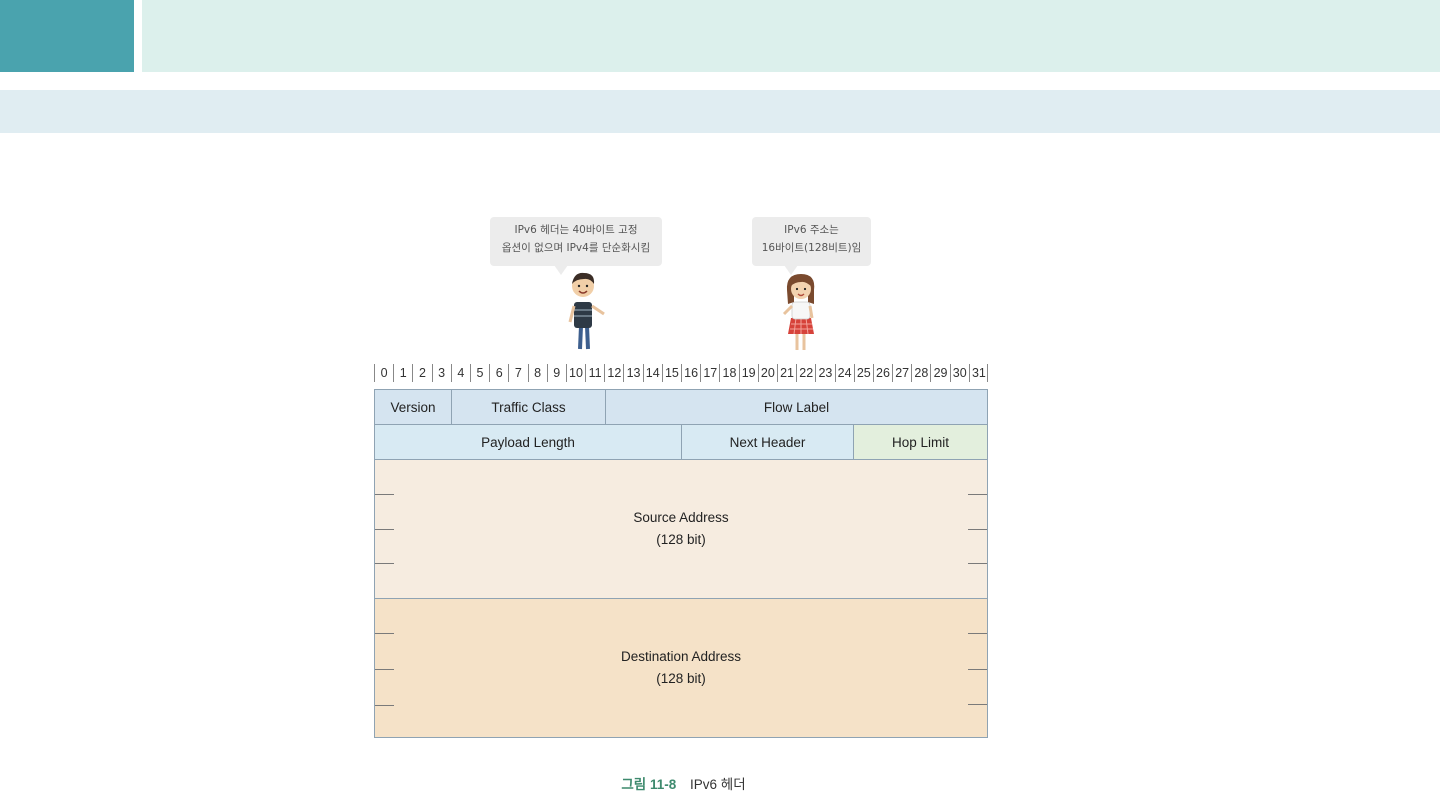 The height and width of the screenshot is (810, 1440). Describe the element at coordinates (901, 373) in the screenshot. I see `bit-label: 27` at that location.